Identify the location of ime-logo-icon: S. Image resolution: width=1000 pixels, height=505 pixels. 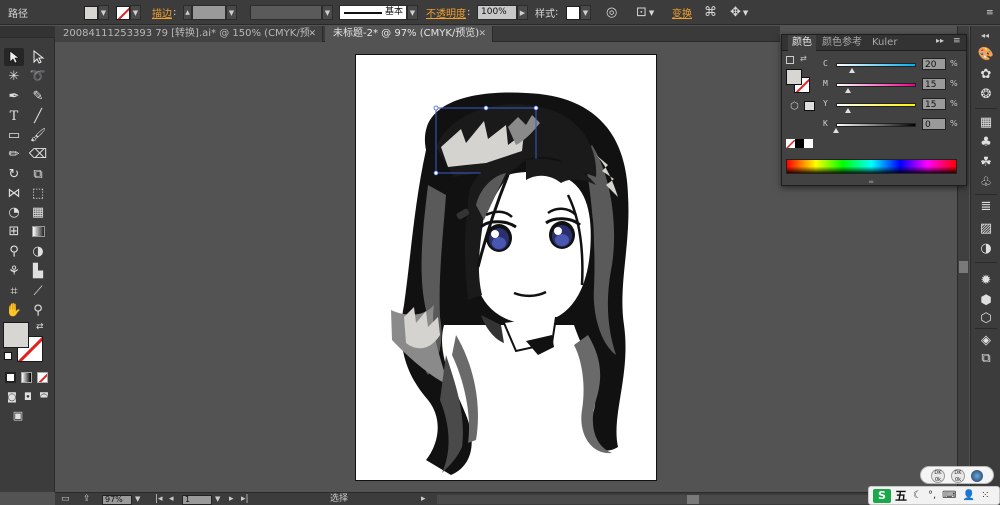
(882, 495).